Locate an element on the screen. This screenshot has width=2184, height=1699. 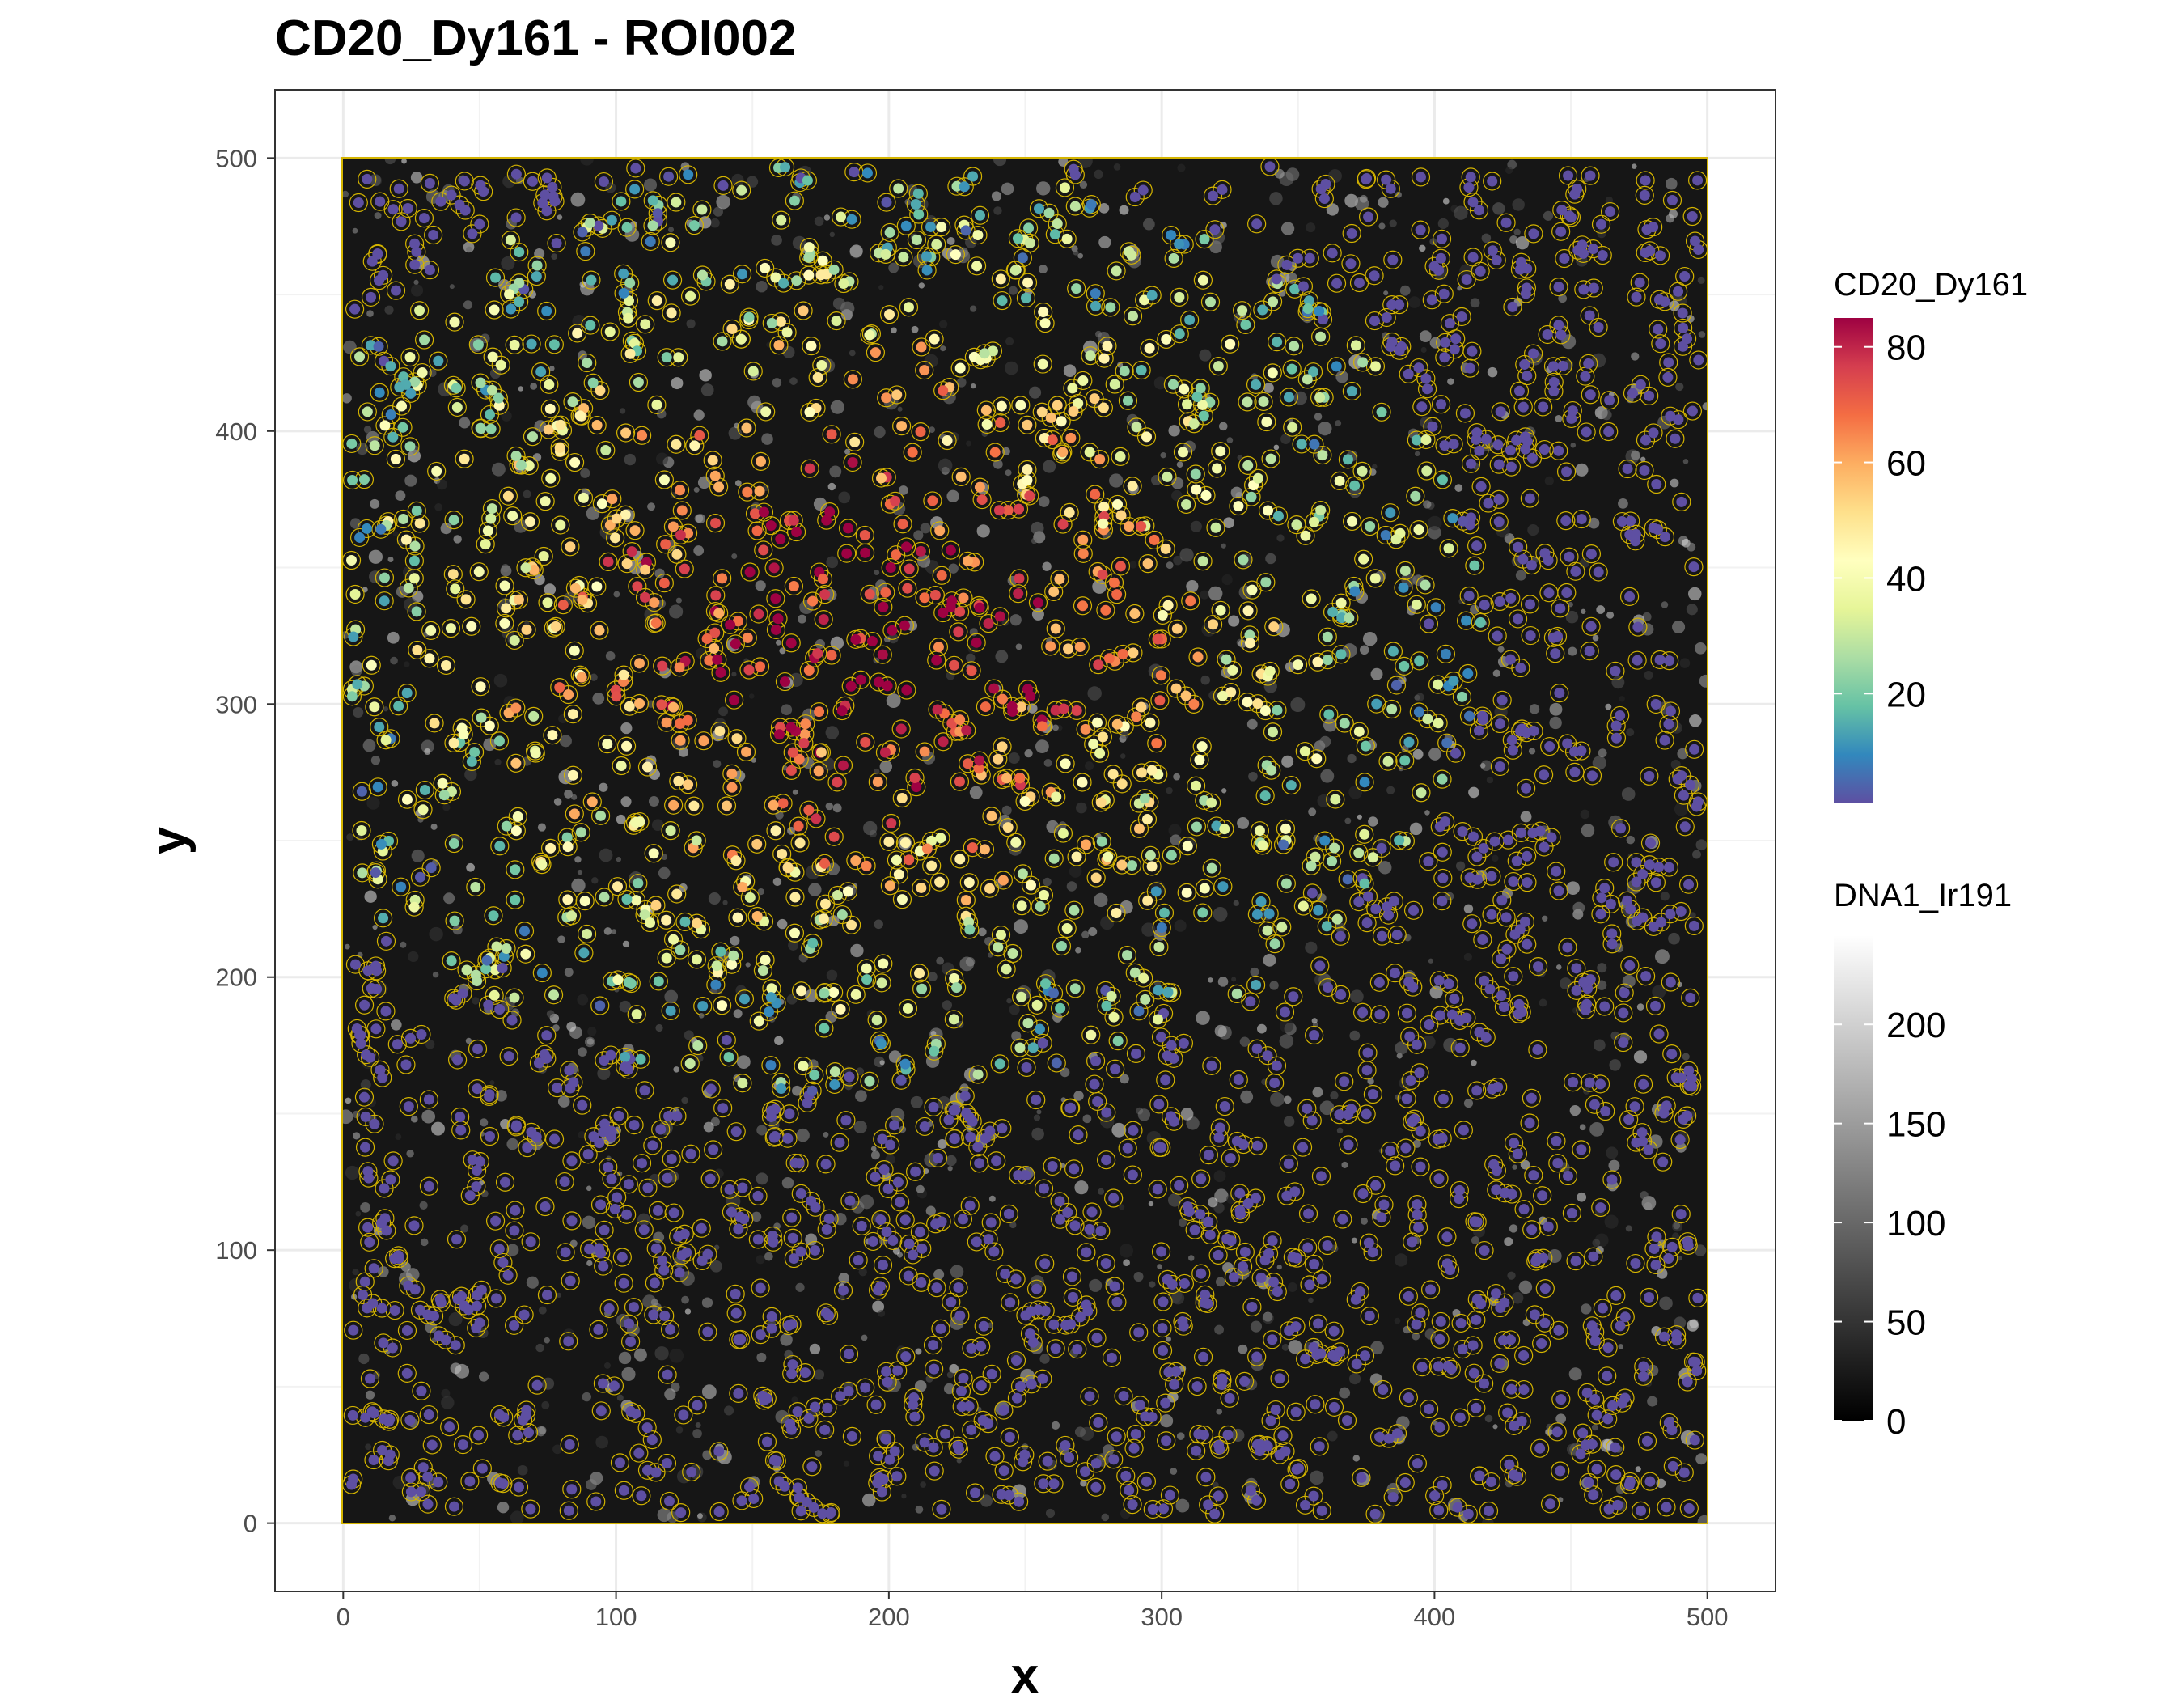
chart-title: CD20_Dy161 - ROI002 is located at coordinates (535, 38).